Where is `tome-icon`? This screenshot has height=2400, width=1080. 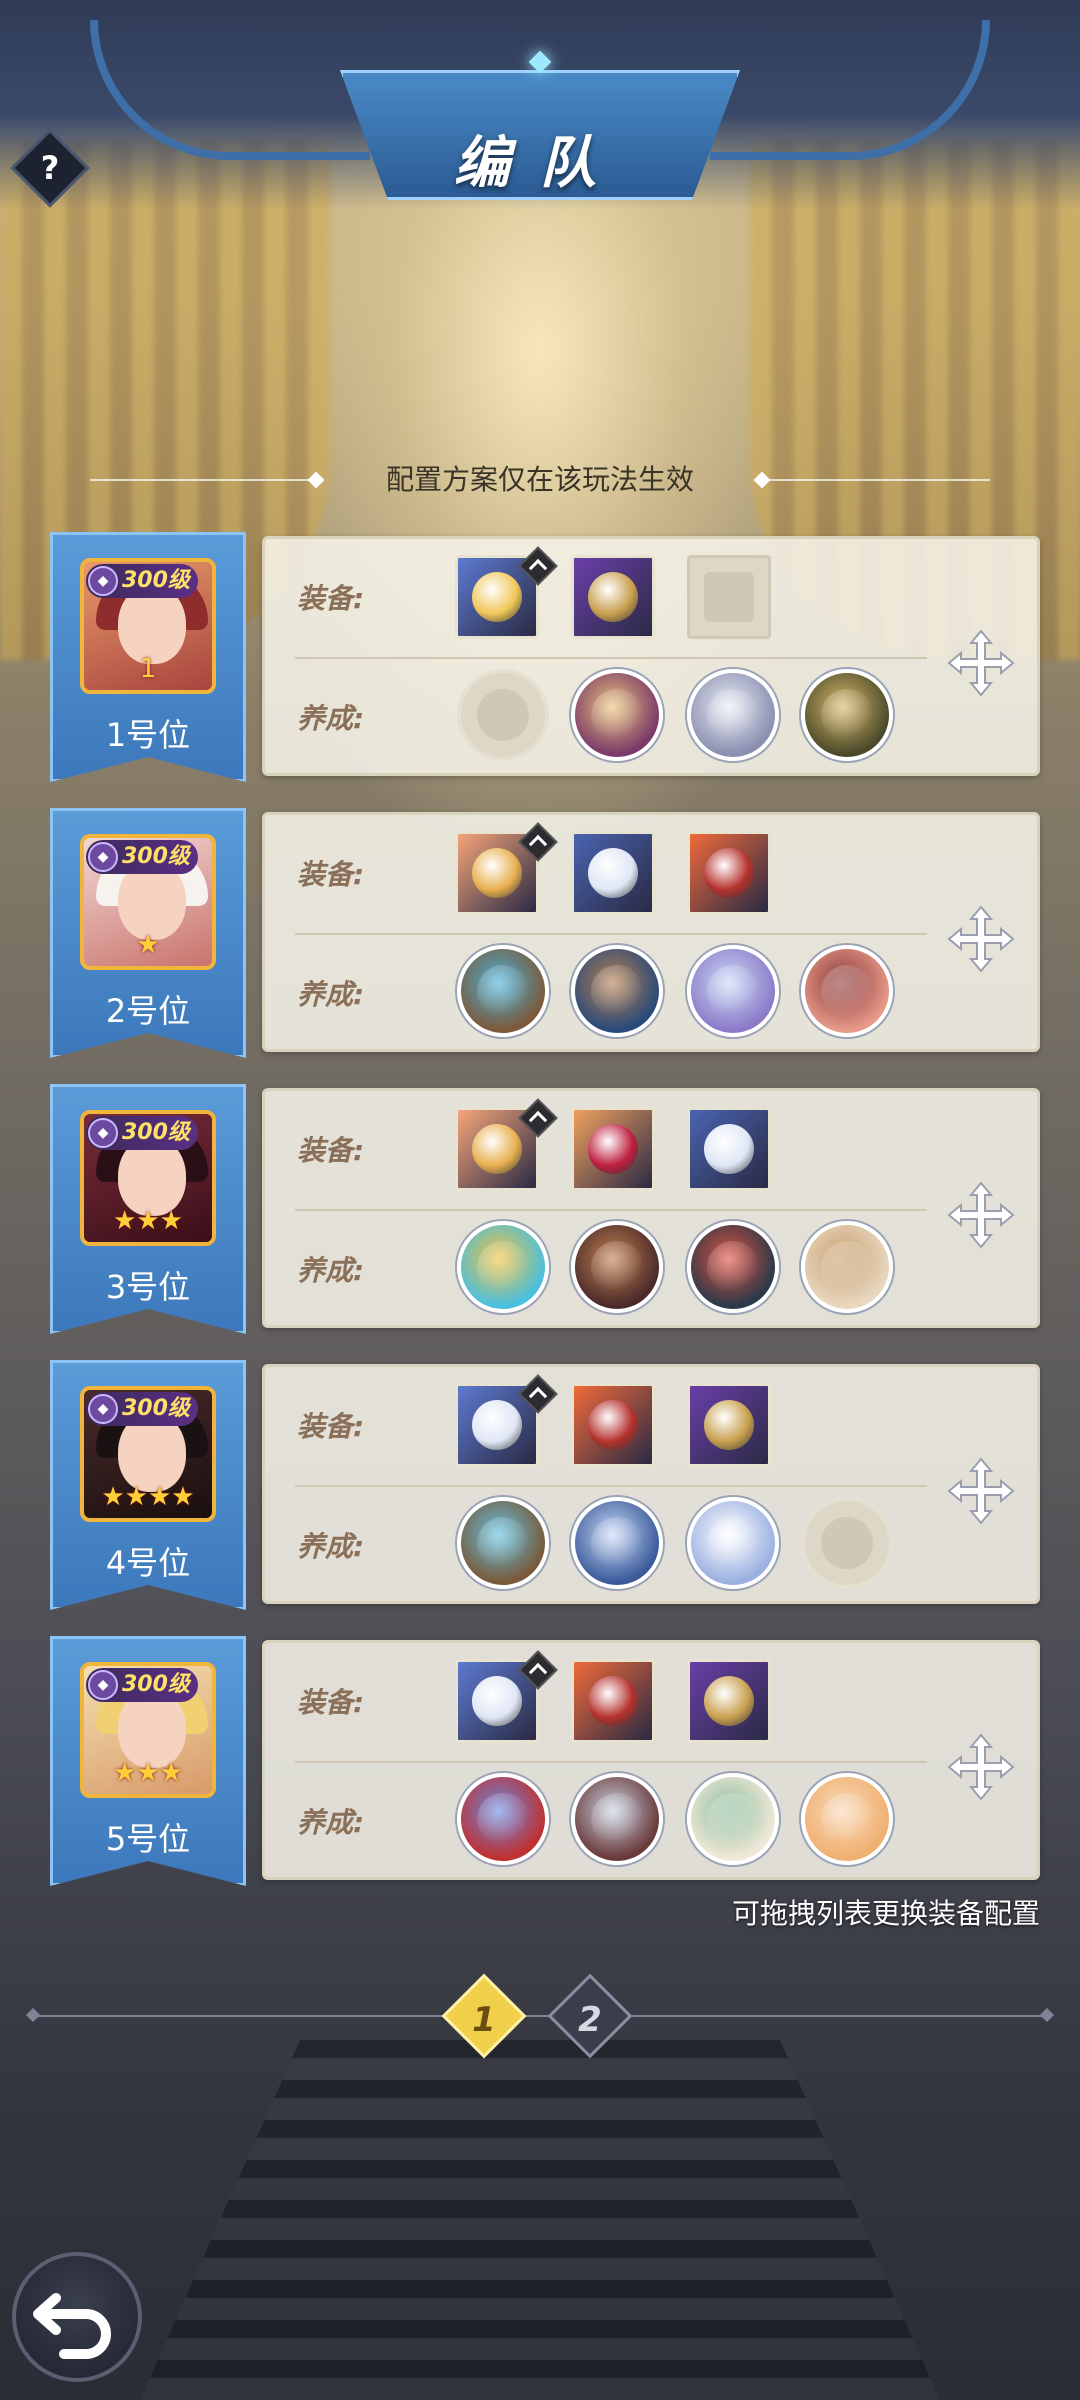
tome-icon is located at coordinates (617, 1267).